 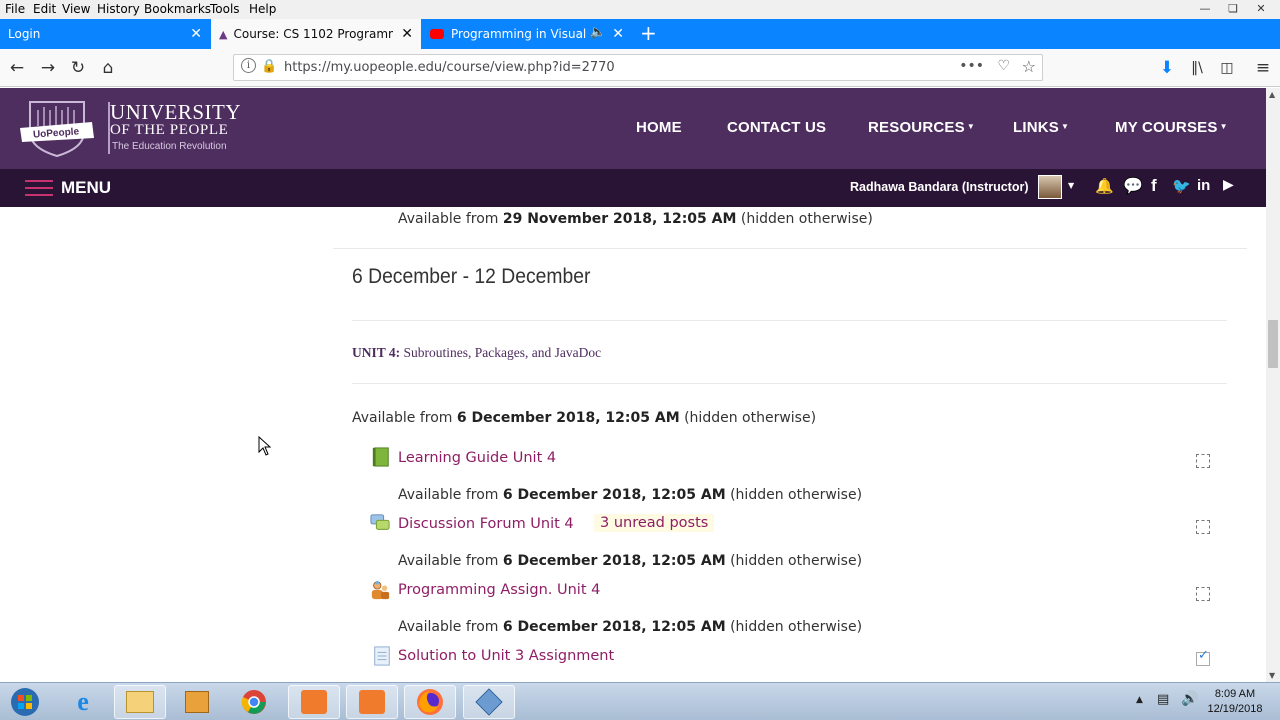 What do you see at coordinates (105, 34) in the screenshot?
I see `tab-login: Login ✕` at bounding box center [105, 34].